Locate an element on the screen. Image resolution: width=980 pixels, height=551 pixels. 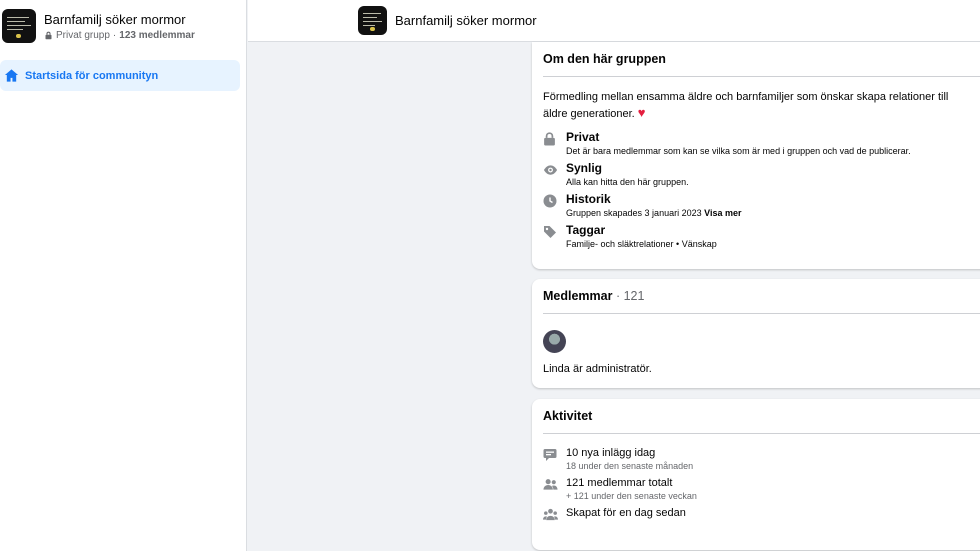
about-title: Om den här gruppen is located at coordinates (604, 59).